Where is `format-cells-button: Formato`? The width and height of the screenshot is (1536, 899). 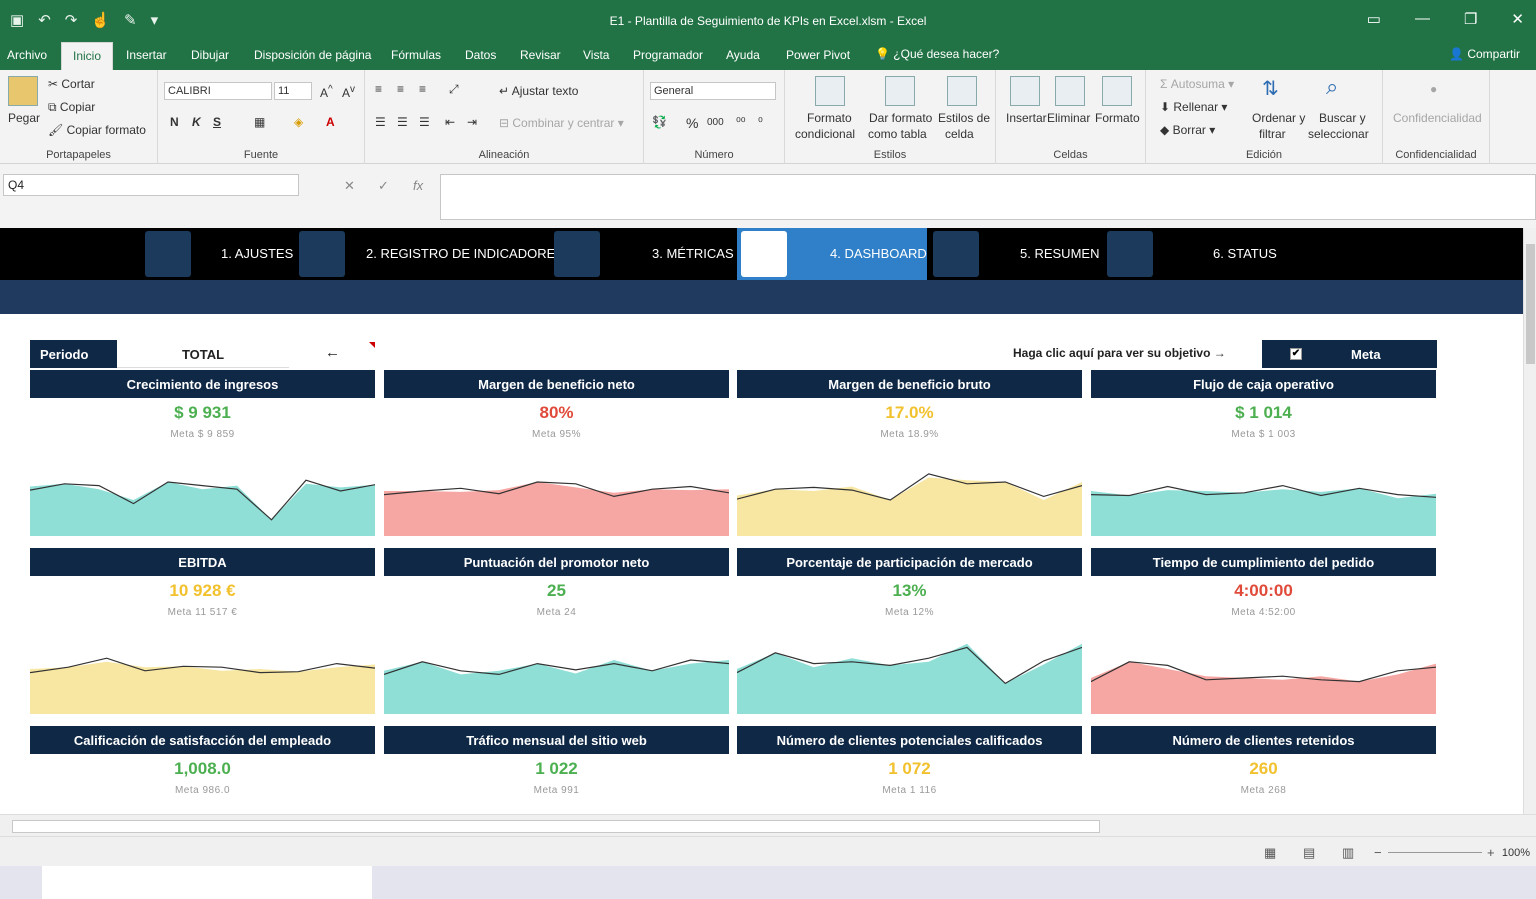
format-cells-button: Formato is located at coordinates (1117, 118).